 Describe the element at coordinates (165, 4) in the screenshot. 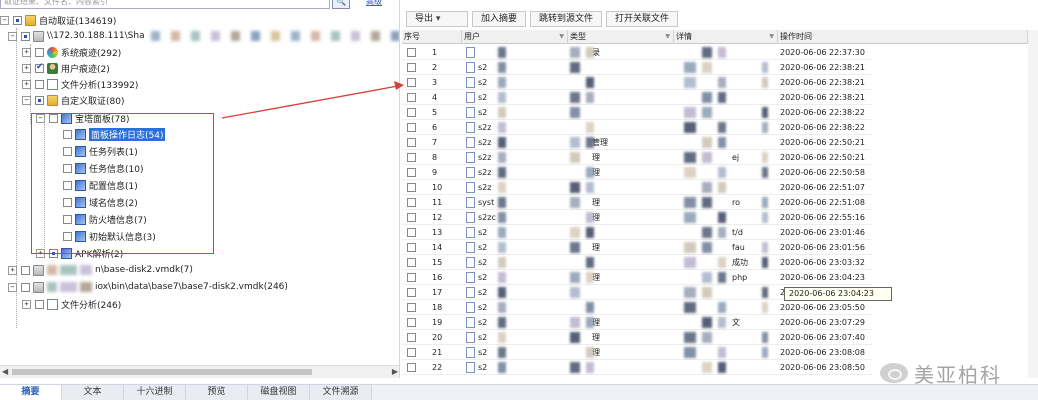

I see `search-input: 取证结果、文件名、内容索引` at that location.